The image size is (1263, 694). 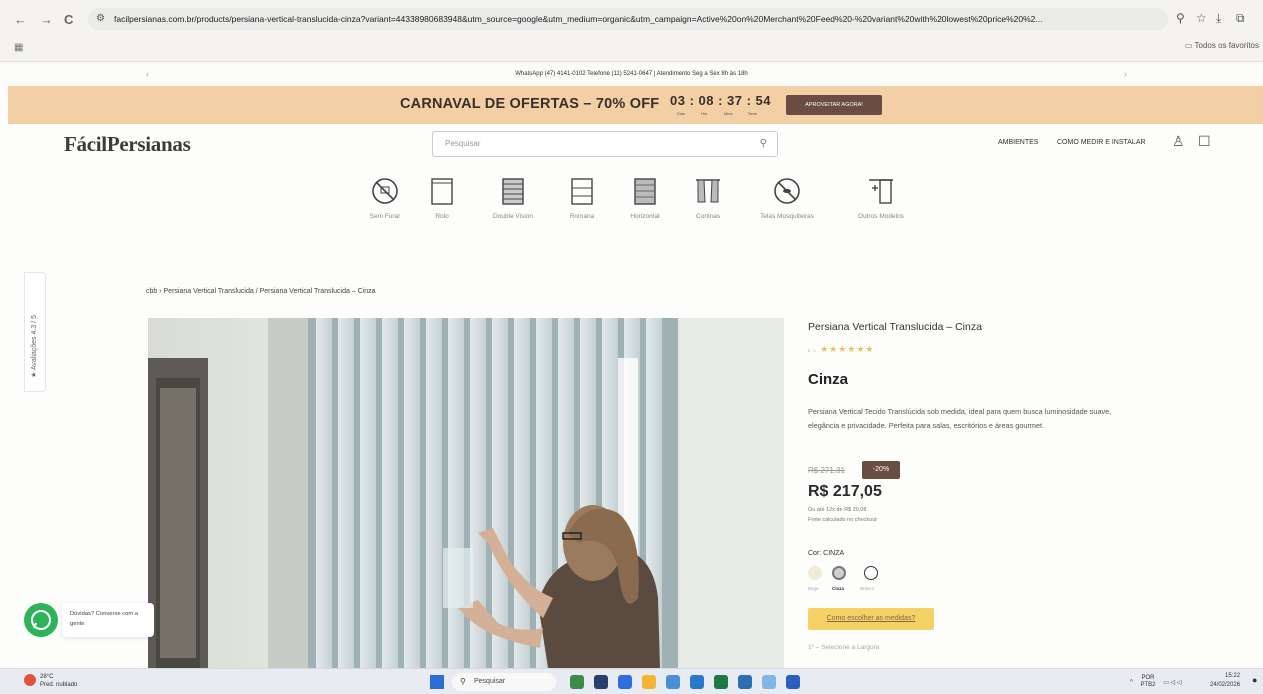 I want to click on weather-icon, so click(x=30, y=680).